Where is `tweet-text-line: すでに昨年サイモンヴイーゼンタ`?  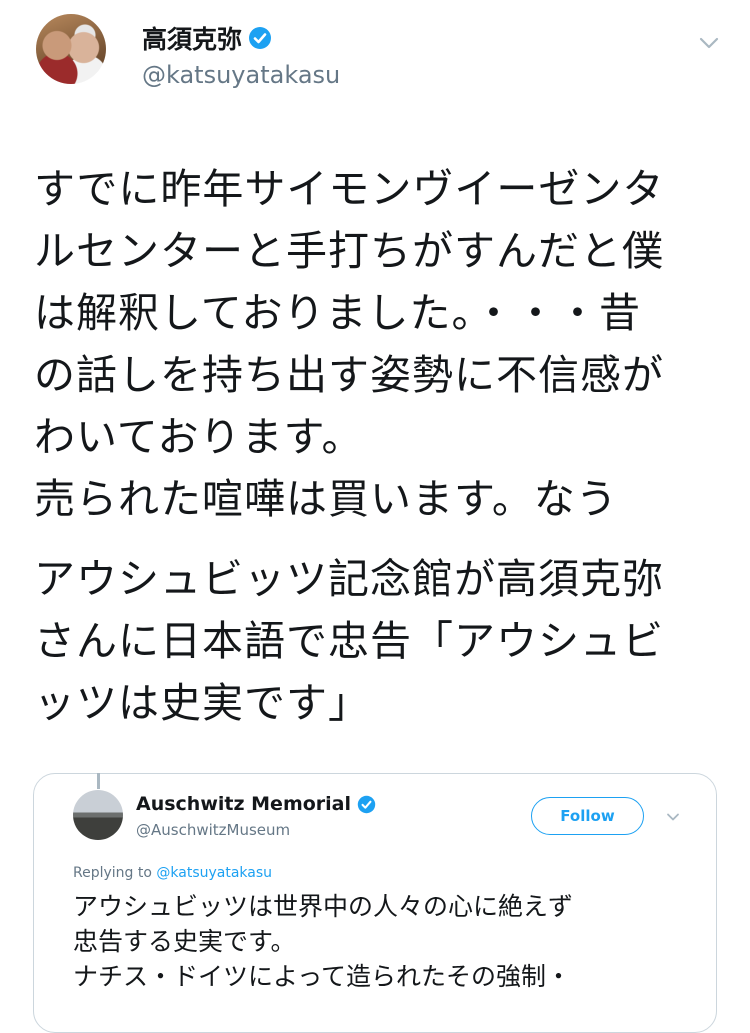 tweet-text-line: すでに昨年サイモンヴイーゼンタ is located at coordinates (349, 189).